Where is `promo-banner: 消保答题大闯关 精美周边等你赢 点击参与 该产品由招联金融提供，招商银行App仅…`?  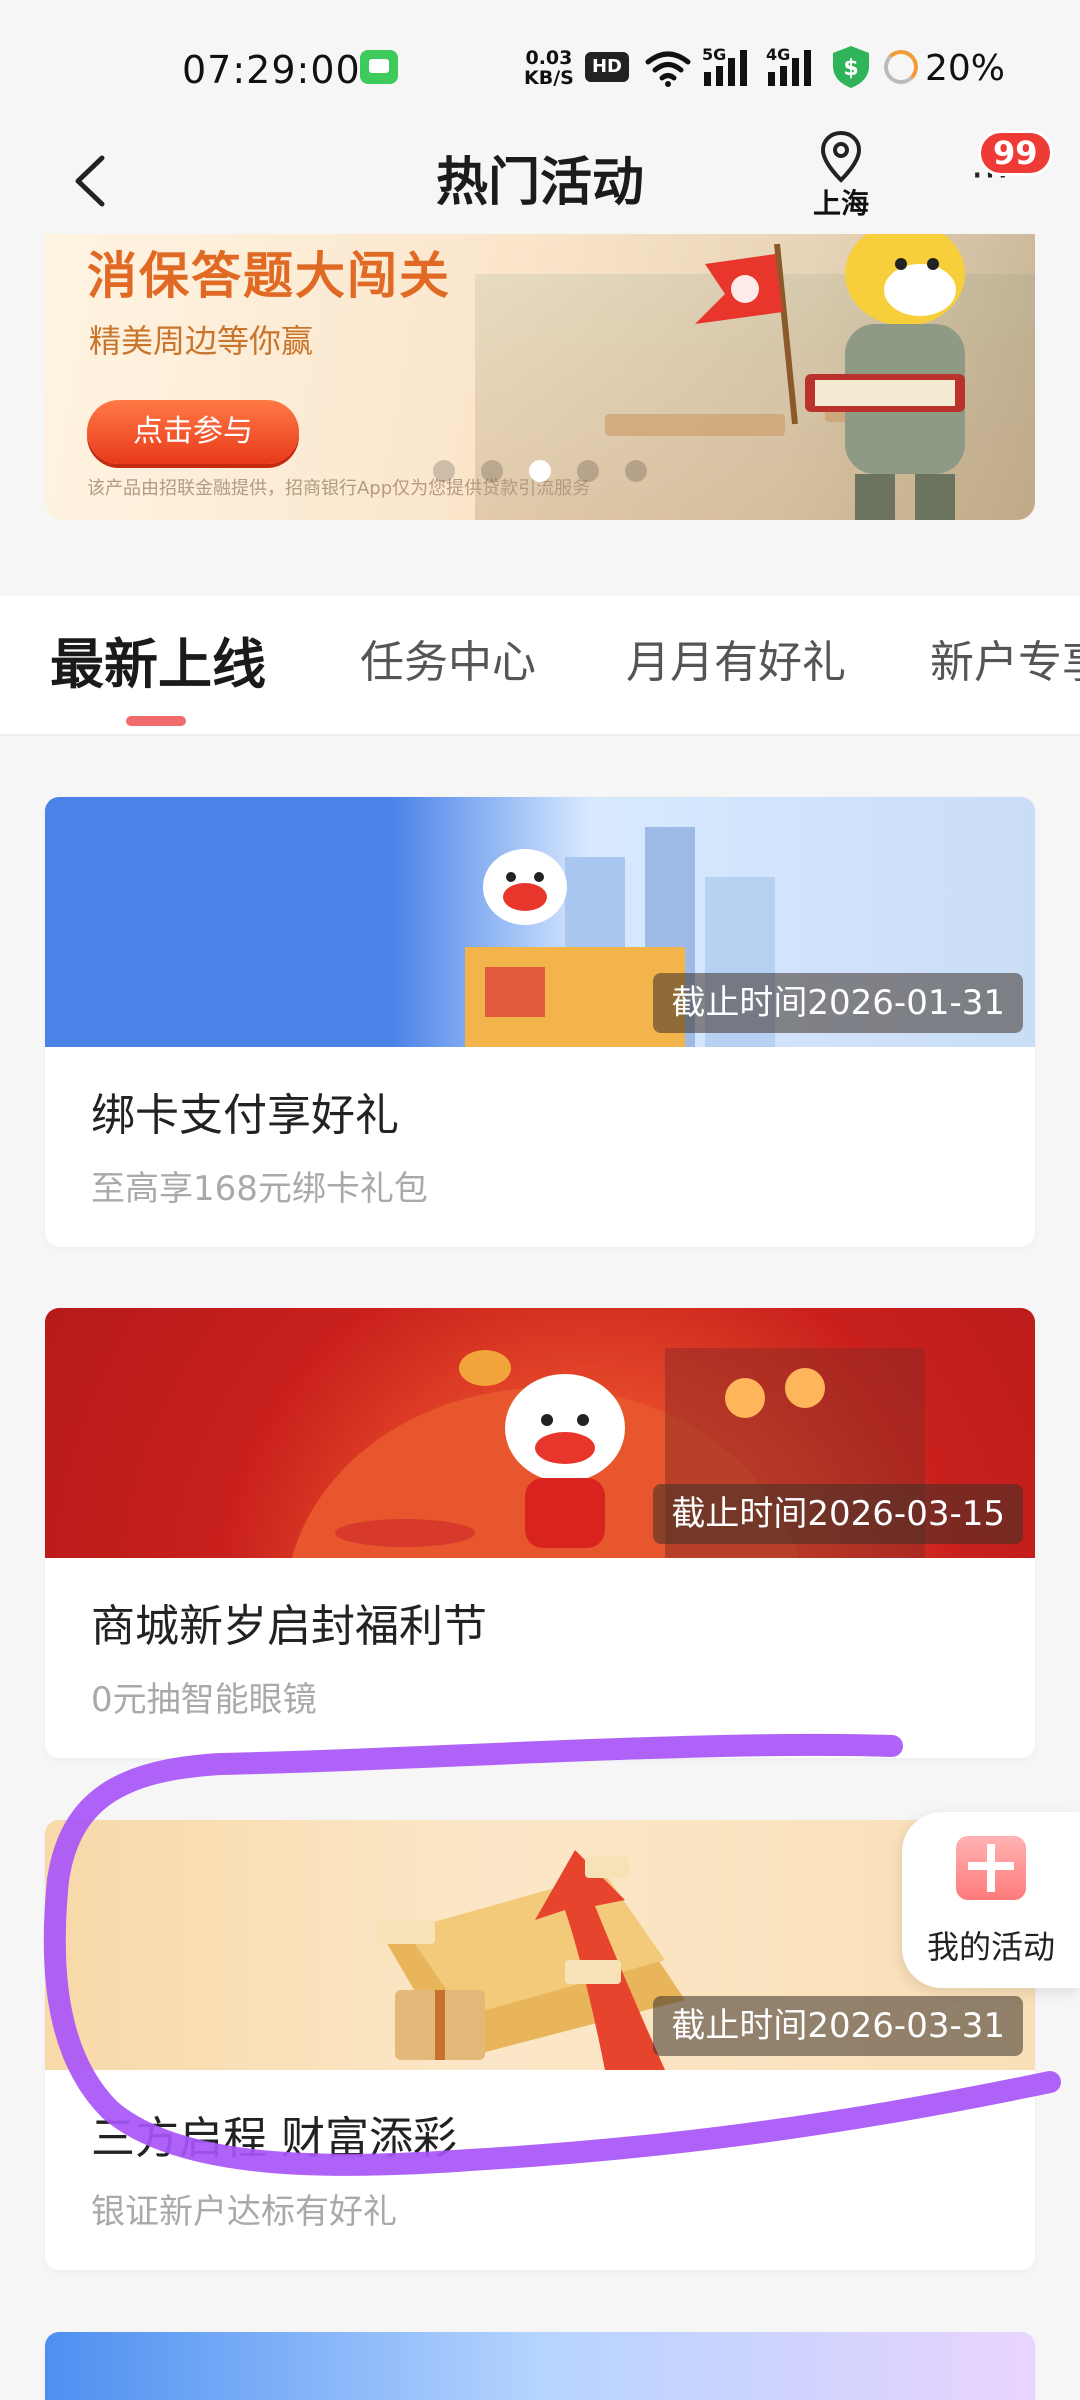 promo-banner: 消保答题大闯关 精美周边等你赢 点击参与 该产品由招联金融提供，招商银行App仅… is located at coordinates (540, 377).